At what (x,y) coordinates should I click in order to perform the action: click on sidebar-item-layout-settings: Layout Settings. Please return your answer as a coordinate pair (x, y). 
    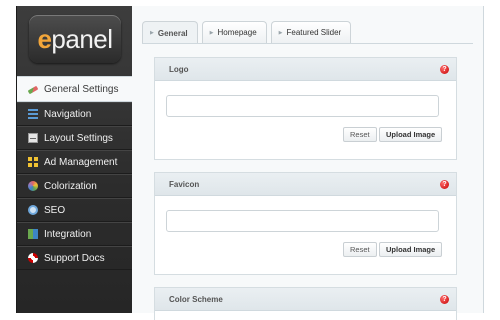
    Looking at the image, I should click on (75, 138).